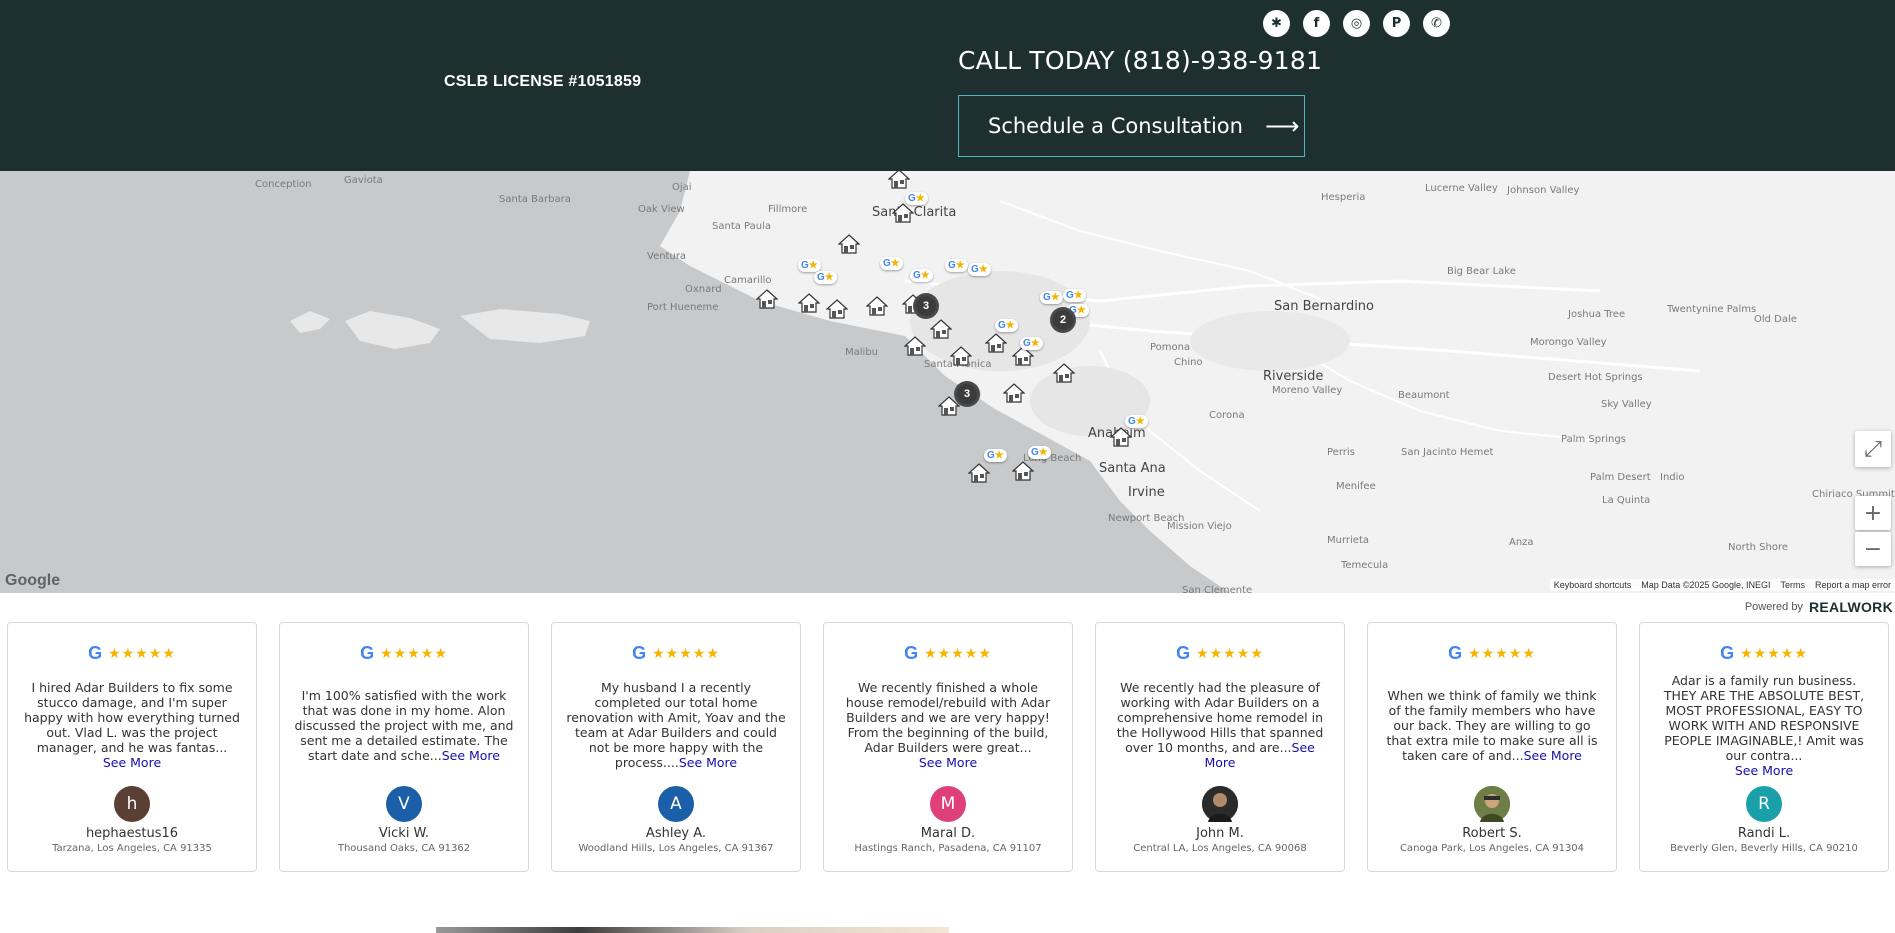 Image resolution: width=1895 pixels, height=933 pixels. Describe the element at coordinates (1436, 23) in the screenshot. I see `phone-icon: ✆` at that location.